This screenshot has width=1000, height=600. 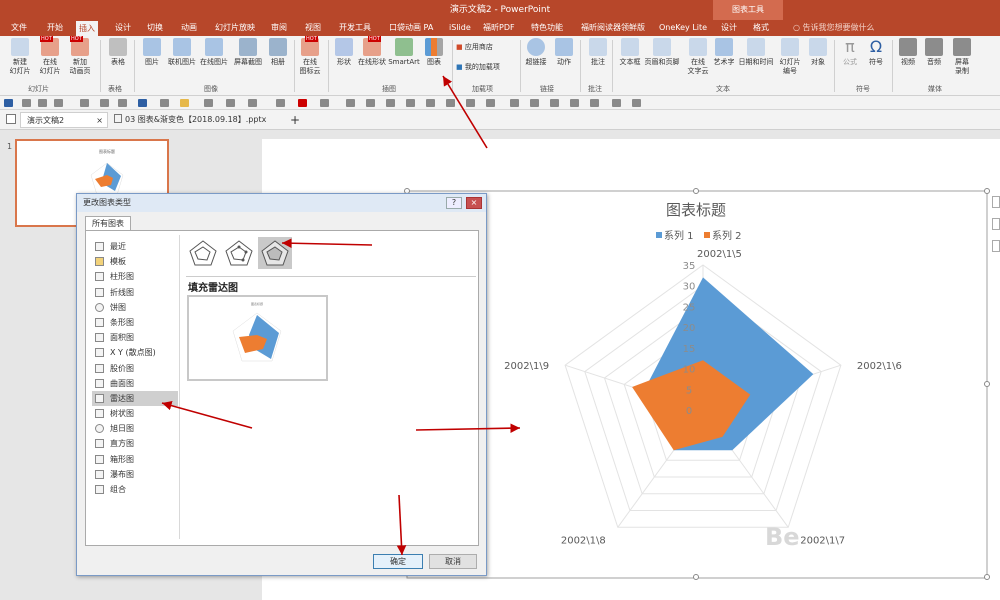 I want to click on chart-type-waterfall: 瀑布图, so click(x=135, y=474).